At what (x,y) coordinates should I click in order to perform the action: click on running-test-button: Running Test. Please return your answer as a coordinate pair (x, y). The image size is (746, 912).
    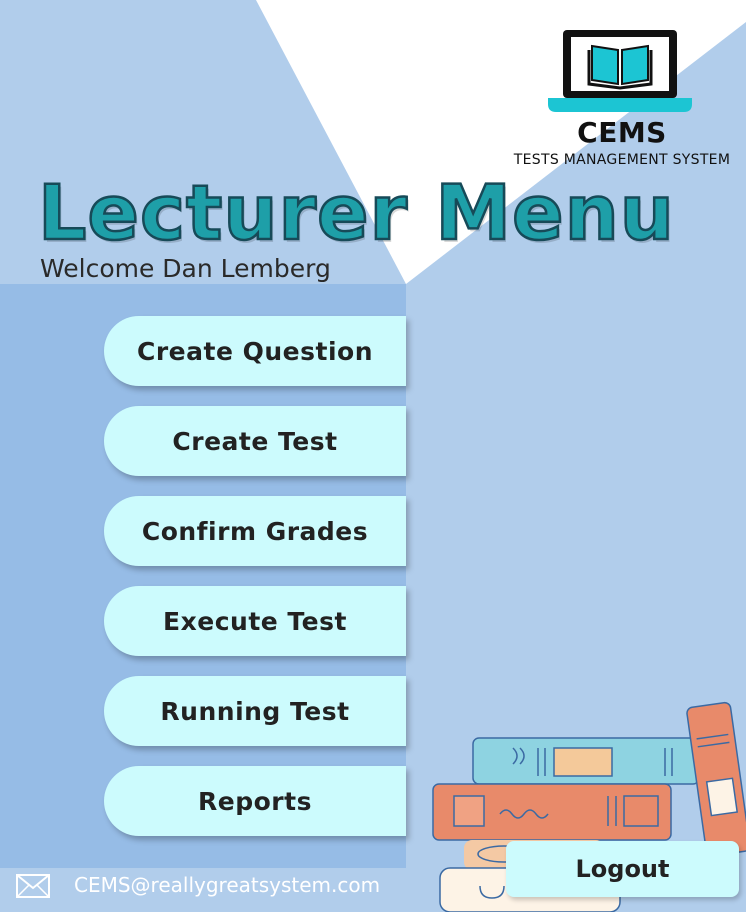
    Looking at the image, I should click on (255, 711).